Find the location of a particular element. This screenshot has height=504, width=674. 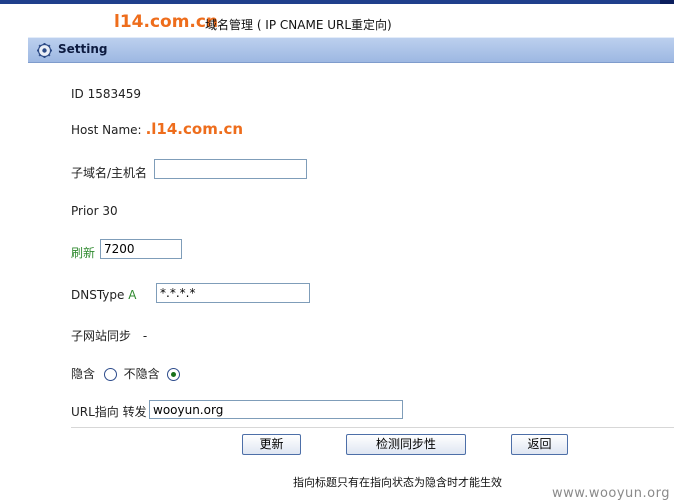

gear-icon is located at coordinates (44, 50).